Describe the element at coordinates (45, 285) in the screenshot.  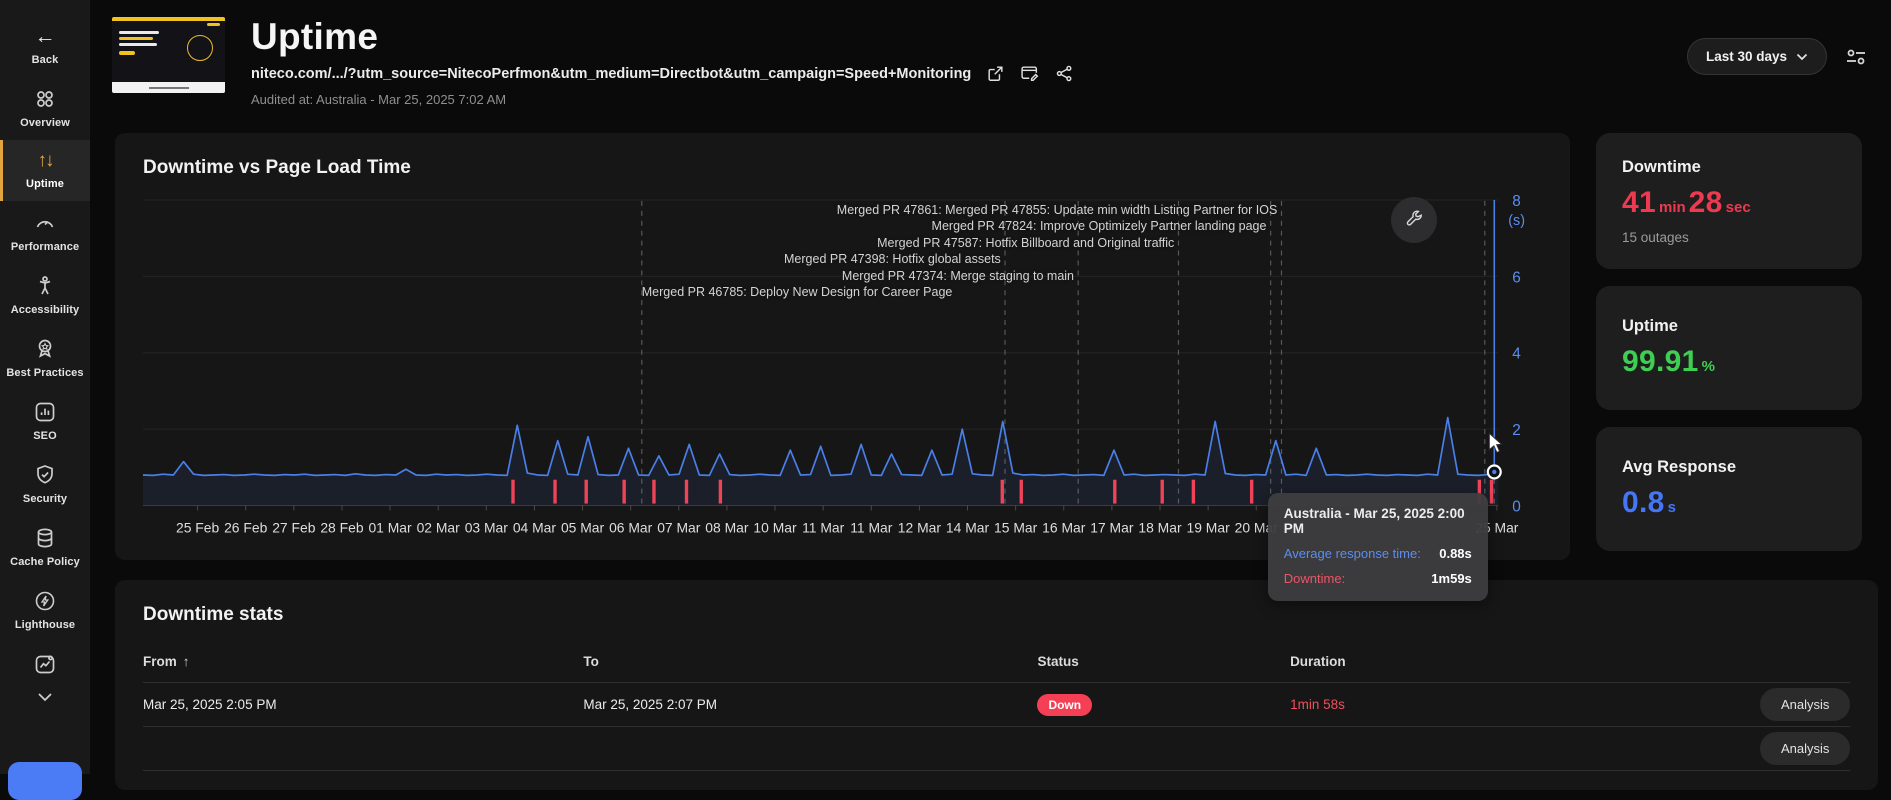
I see `person-icon` at that location.